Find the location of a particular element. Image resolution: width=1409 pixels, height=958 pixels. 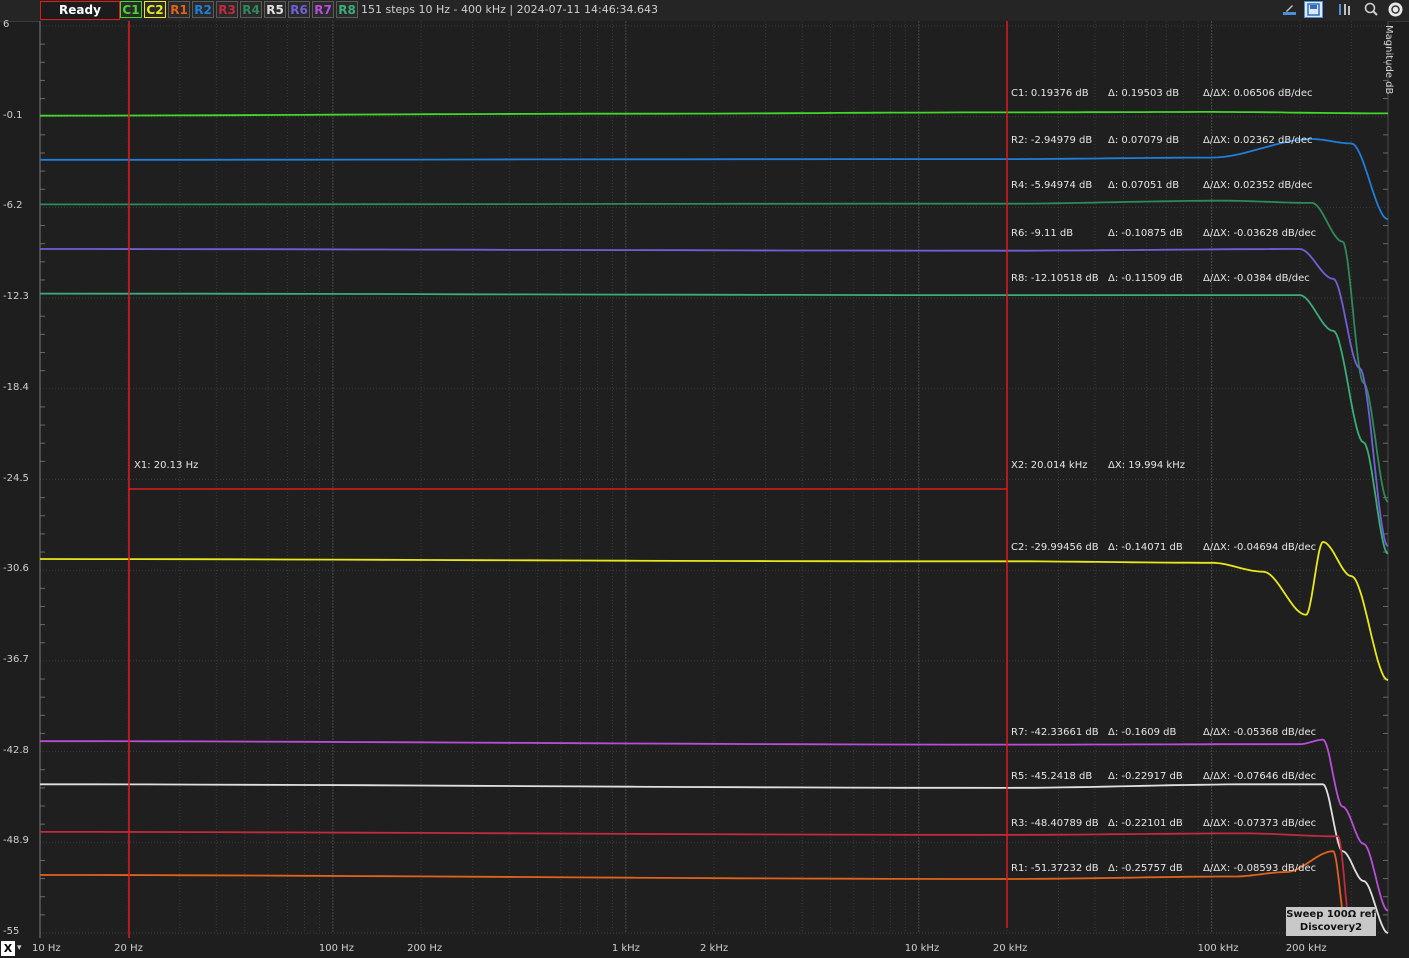

readout-r4-delta: Δ: 0.07051 dB is located at coordinates (1144, 185).